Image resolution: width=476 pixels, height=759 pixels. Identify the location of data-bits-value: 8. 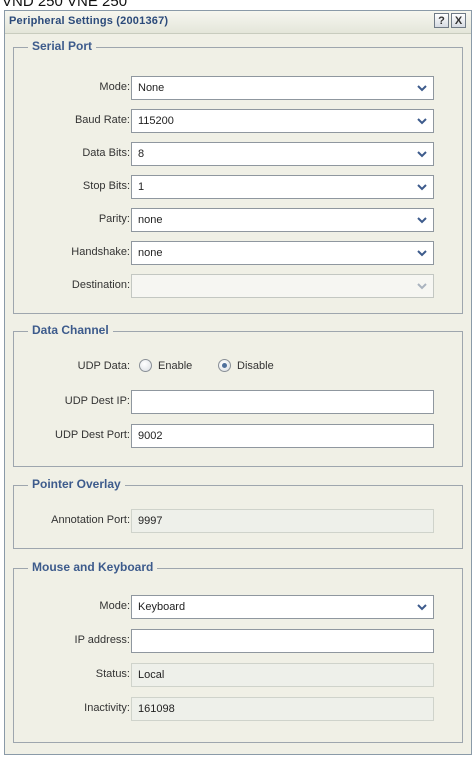
(141, 154).